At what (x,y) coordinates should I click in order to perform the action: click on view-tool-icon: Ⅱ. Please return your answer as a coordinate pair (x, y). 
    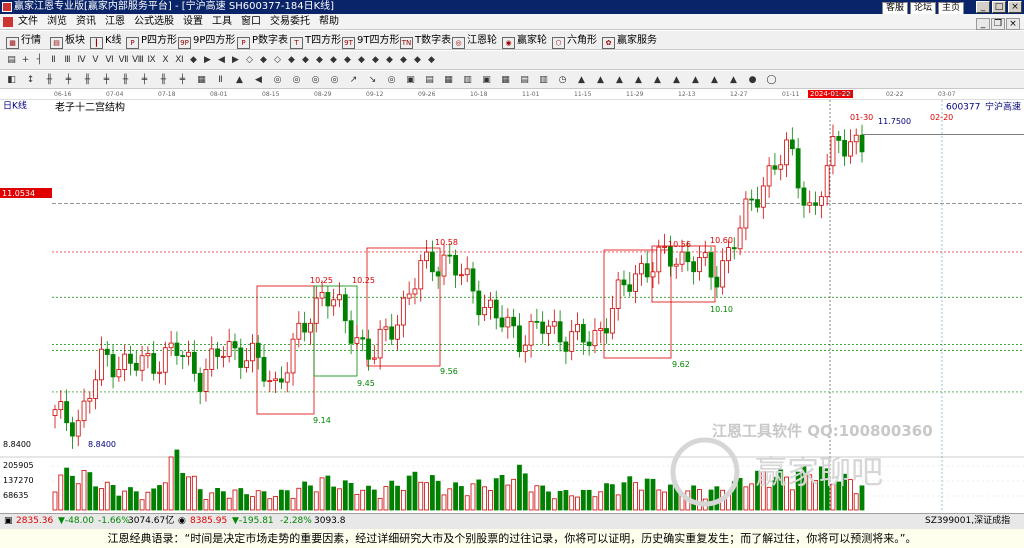
    Looking at the image, I should click on (220, 80).